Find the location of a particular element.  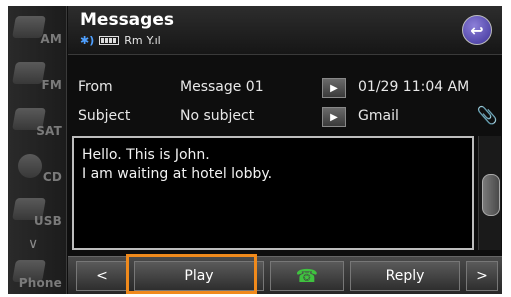

subject-more-button: ▶ is located at coordinates (334, 117).